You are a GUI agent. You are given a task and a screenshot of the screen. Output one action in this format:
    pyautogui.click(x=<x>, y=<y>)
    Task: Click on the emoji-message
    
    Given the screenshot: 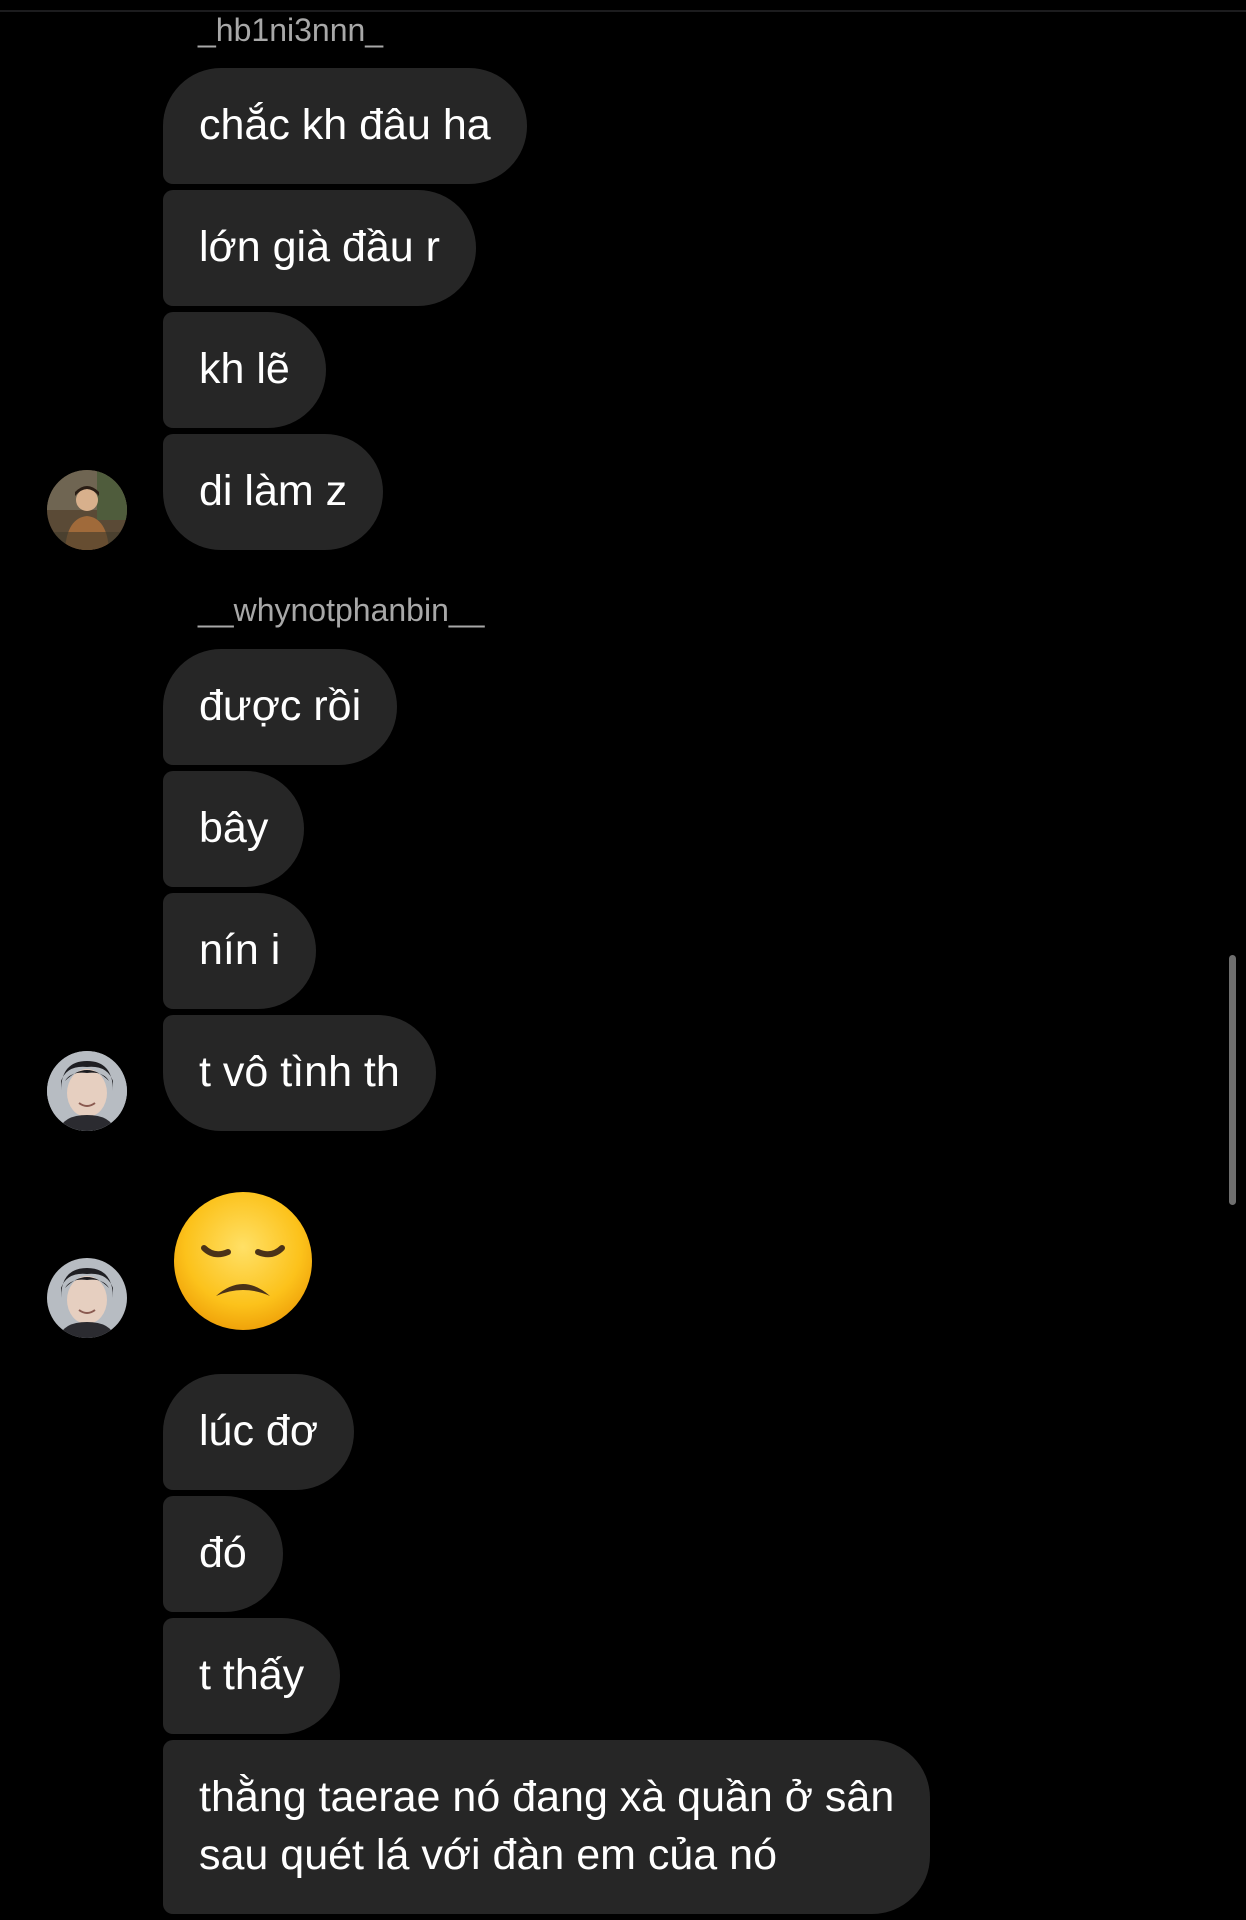 What is the action you would take?
    pyautogui.click(x=243, y=1261)
    